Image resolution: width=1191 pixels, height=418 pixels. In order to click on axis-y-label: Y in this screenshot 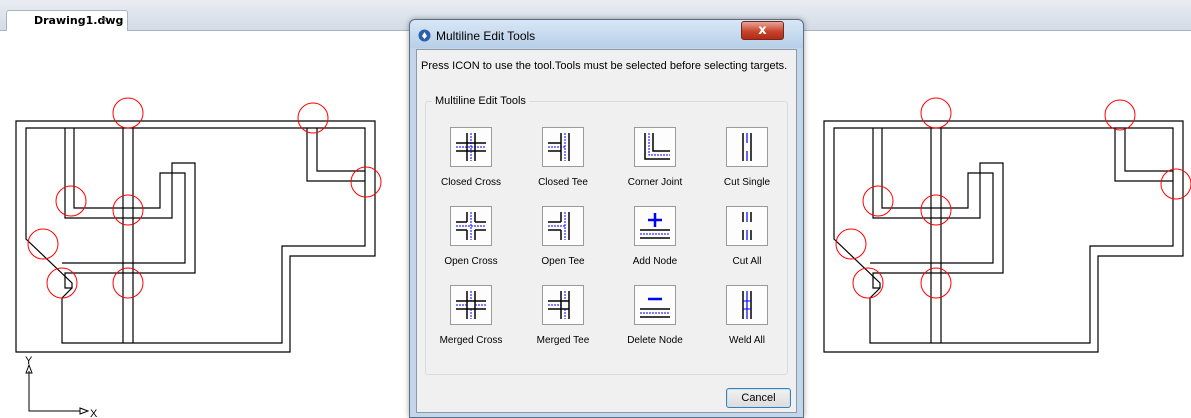, I will do `click(29, 361)`.